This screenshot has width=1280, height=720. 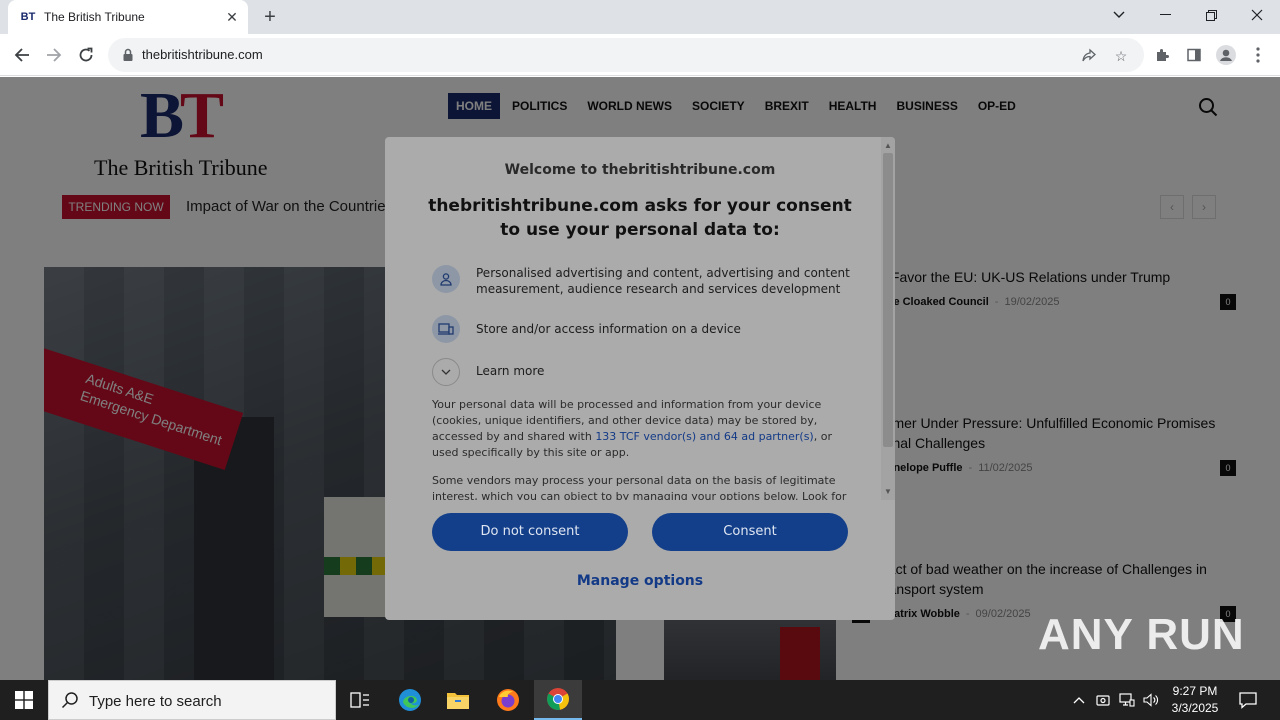 I want to click on dialog-scrollbar: ▲ ▼, so click(x=888, y=318).